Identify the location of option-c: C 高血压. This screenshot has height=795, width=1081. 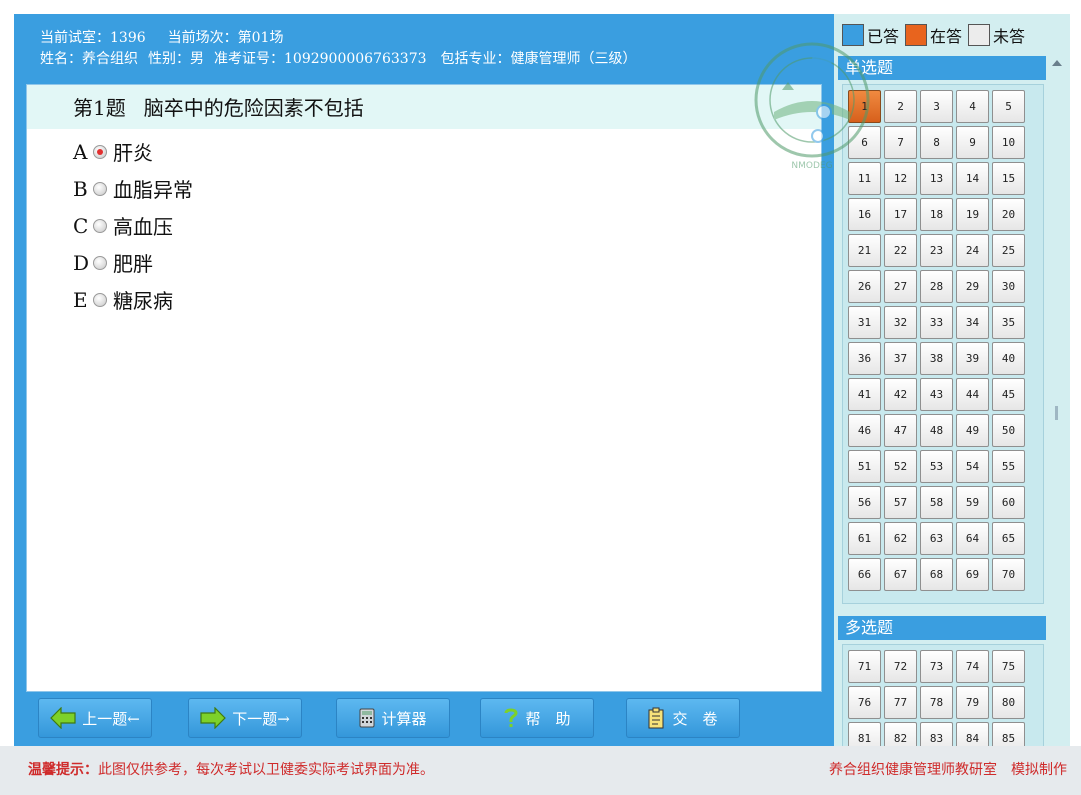
(424, 225).